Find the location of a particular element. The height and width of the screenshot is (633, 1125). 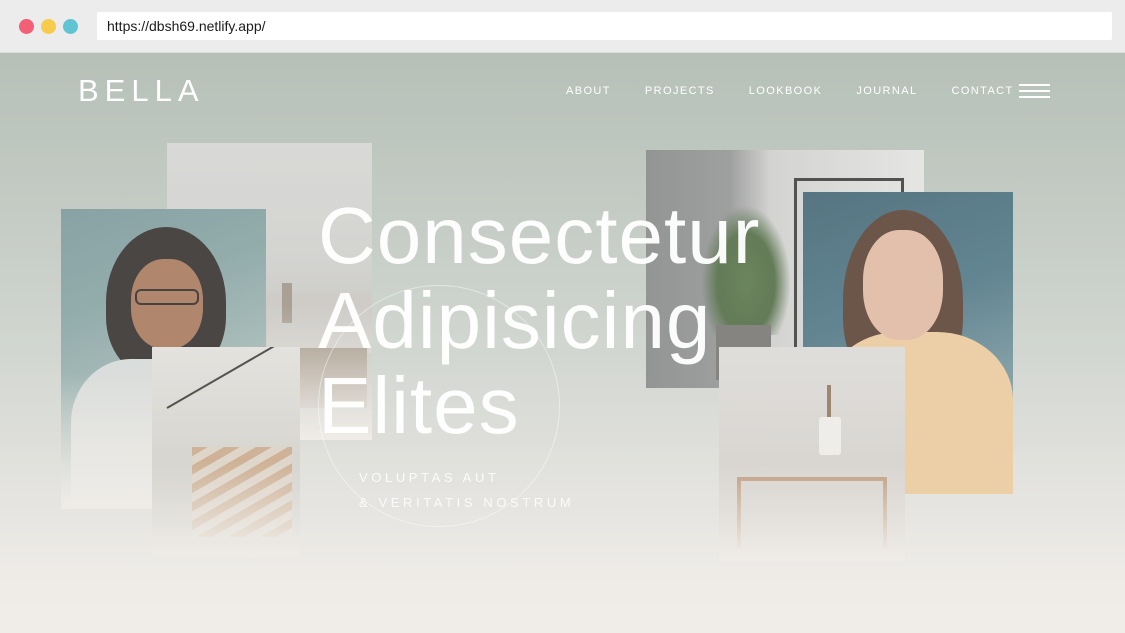

nav-link-lookbook: LOOKBOOK is located at coordinates (786, 91).